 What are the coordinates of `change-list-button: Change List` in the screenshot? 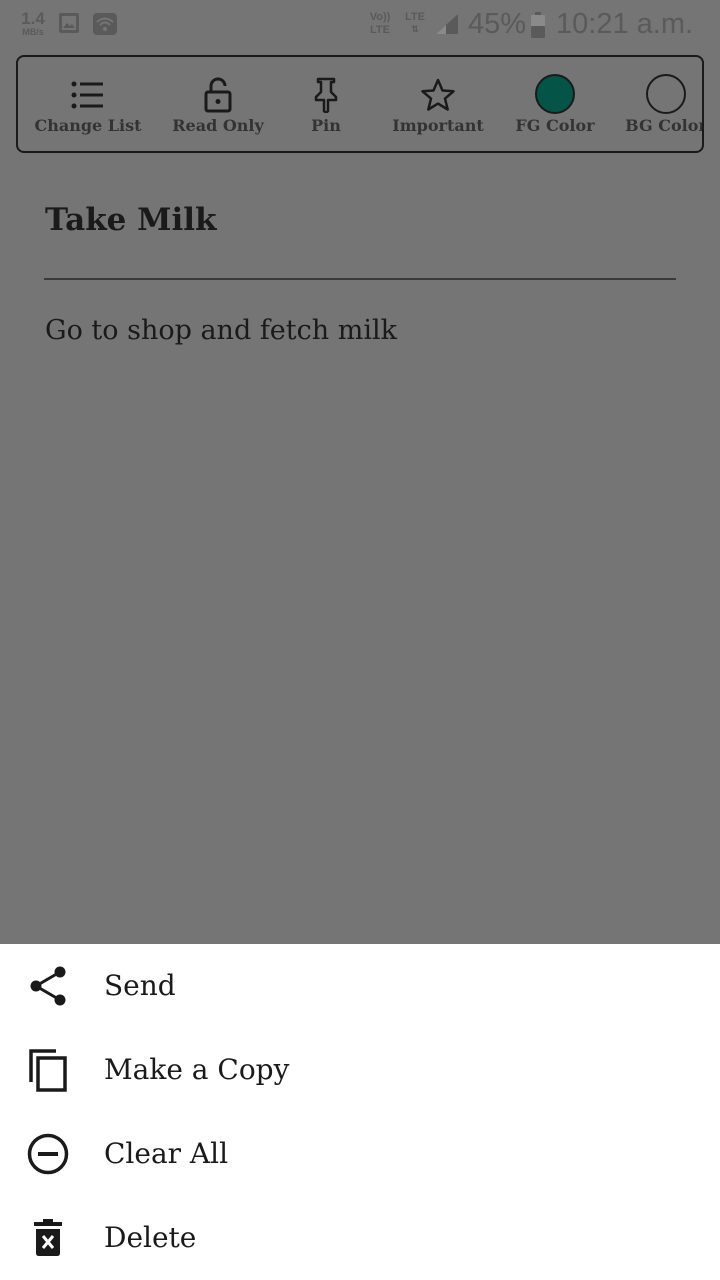 It's located at (88, 104).